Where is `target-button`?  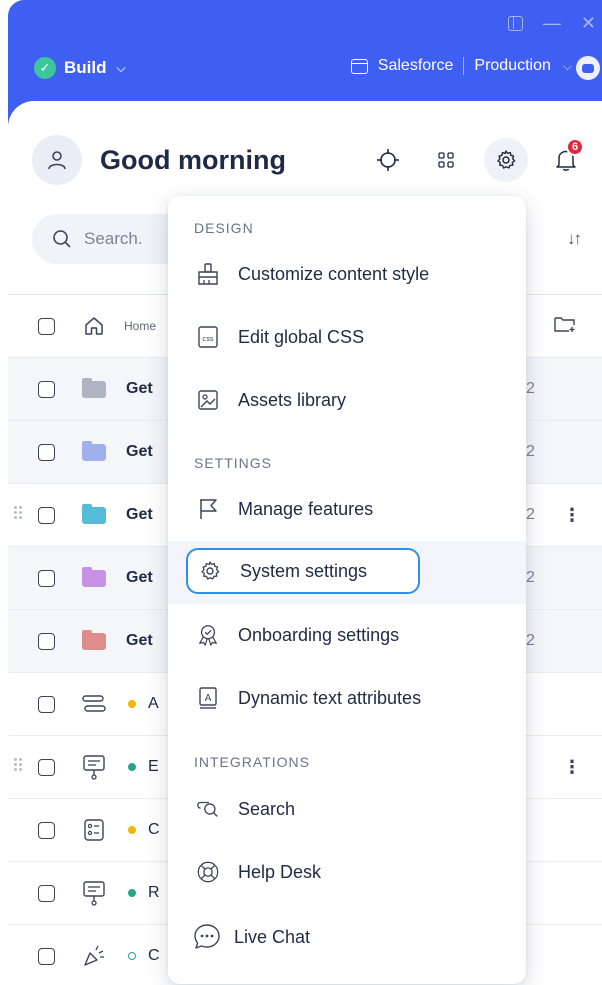
target-button is located at coordinates (388, 160).